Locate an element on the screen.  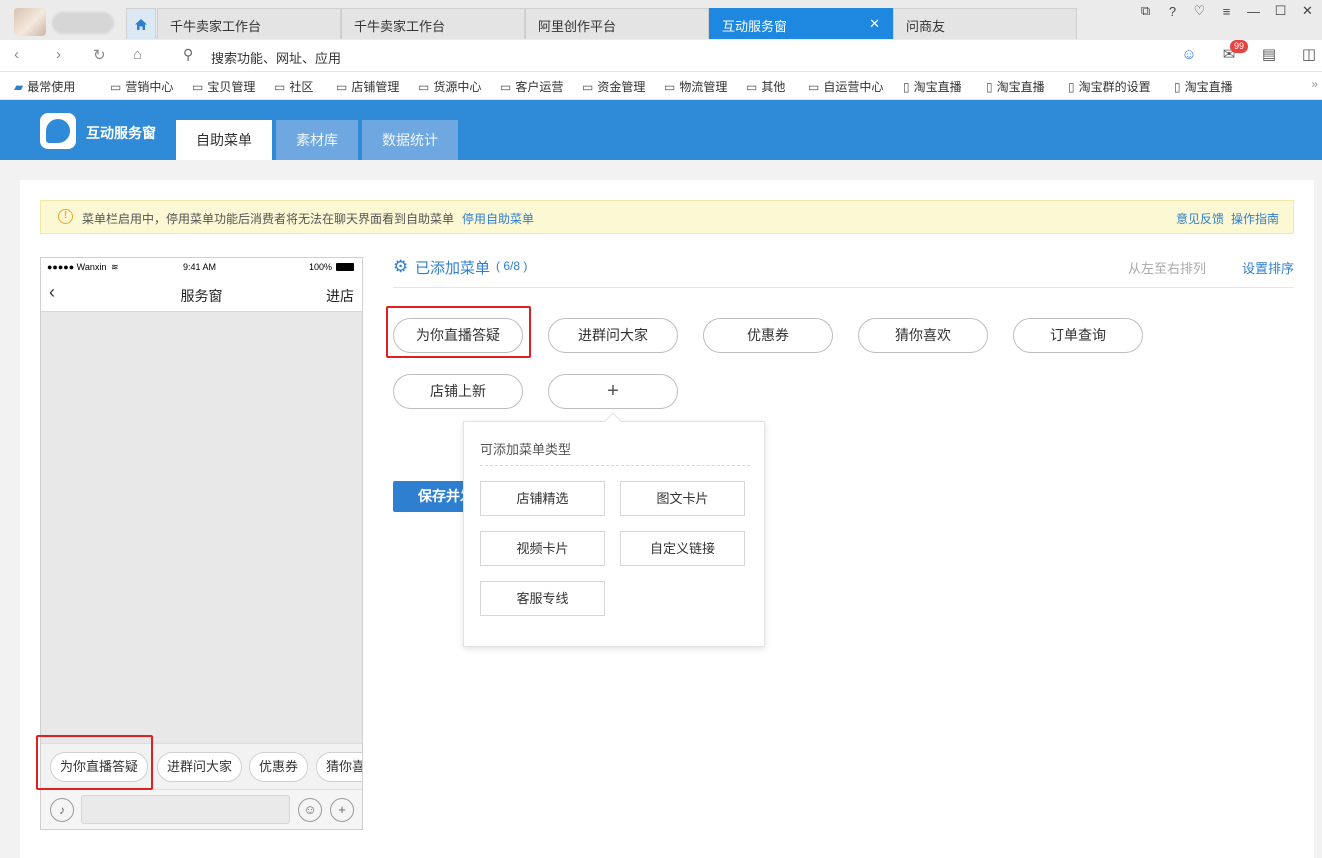
phone-time: 9:41 AM is located at coordinates (200, 267).